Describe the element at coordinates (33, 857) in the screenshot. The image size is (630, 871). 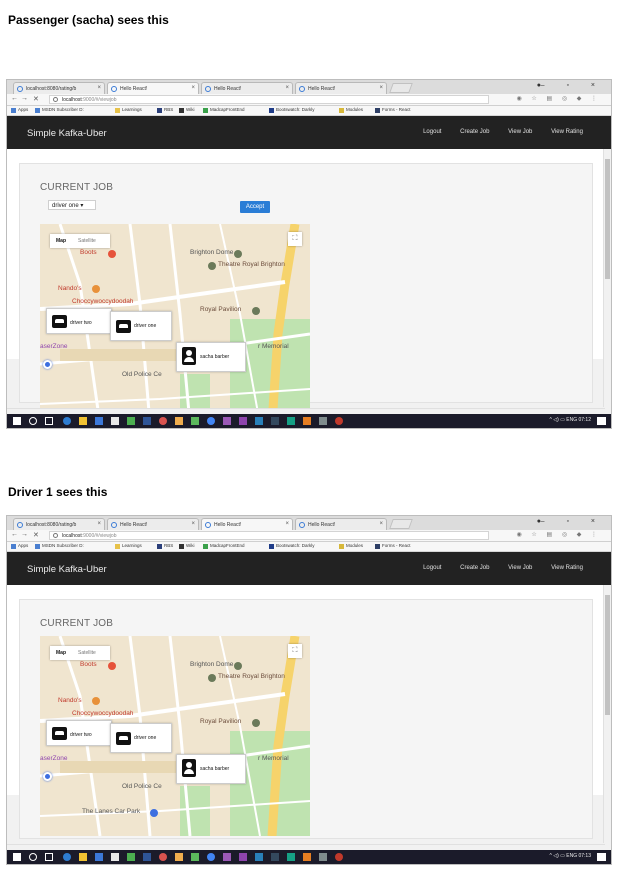
I see `search-icon` at that location.